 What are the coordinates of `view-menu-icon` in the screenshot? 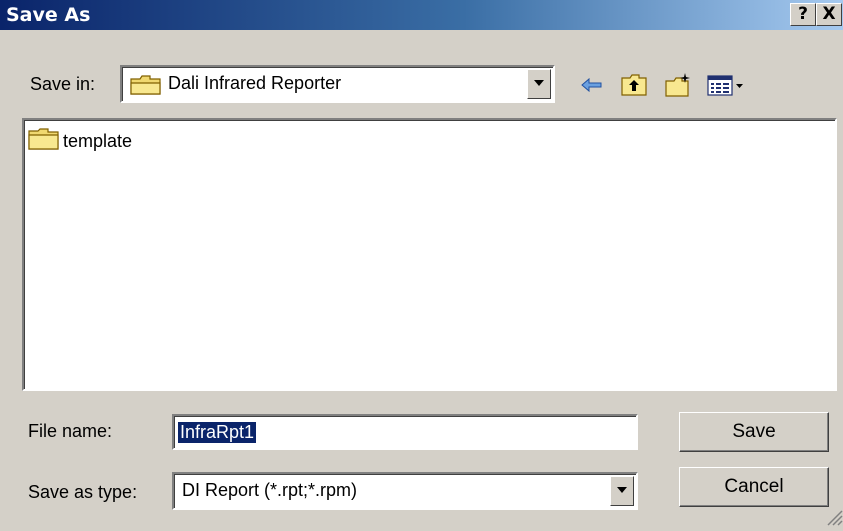 It's located at (726, 85).